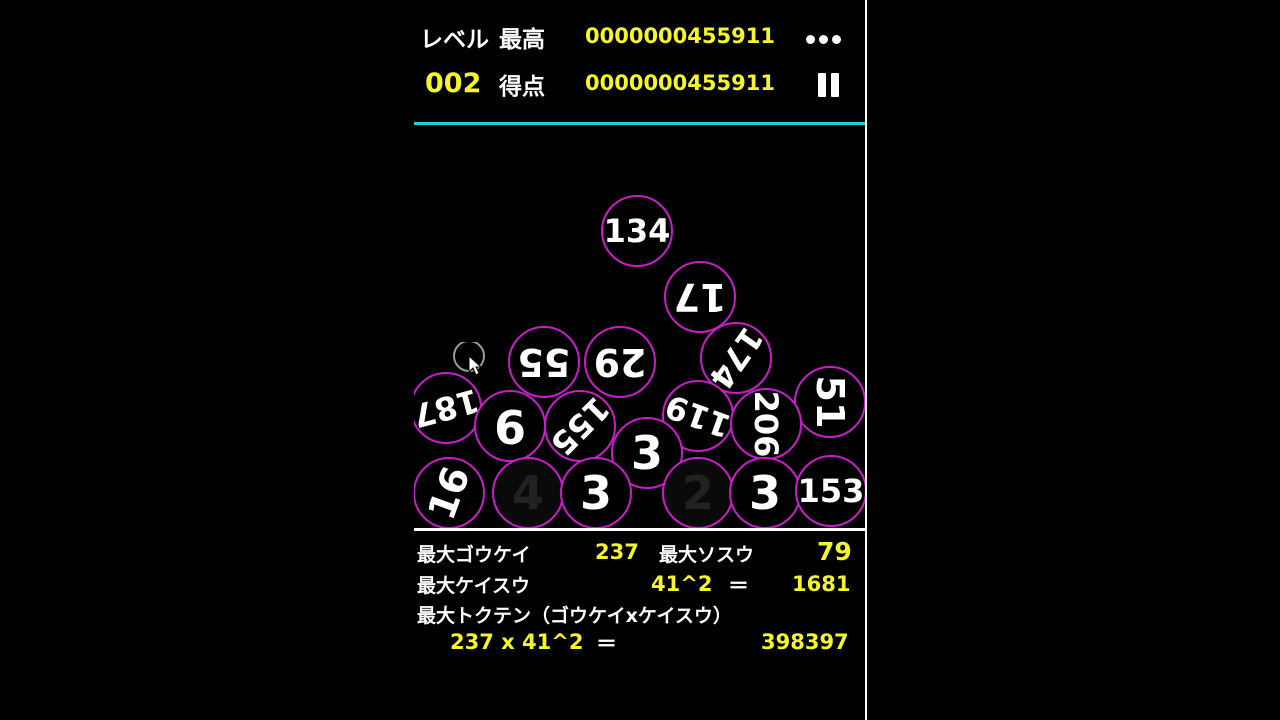 The width and height of the screenshot is (1280, 720). Describe the element at coordinates (821, 584) in the screenshot. I see `max-coef-value: 1681` at that location.